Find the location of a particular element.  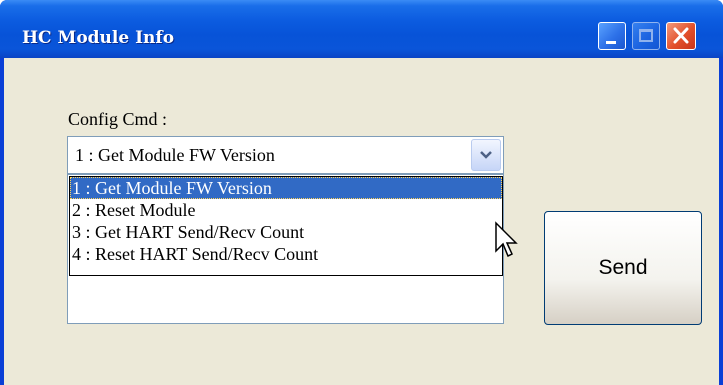

send-button: Send is located at coordinates (623, 268).